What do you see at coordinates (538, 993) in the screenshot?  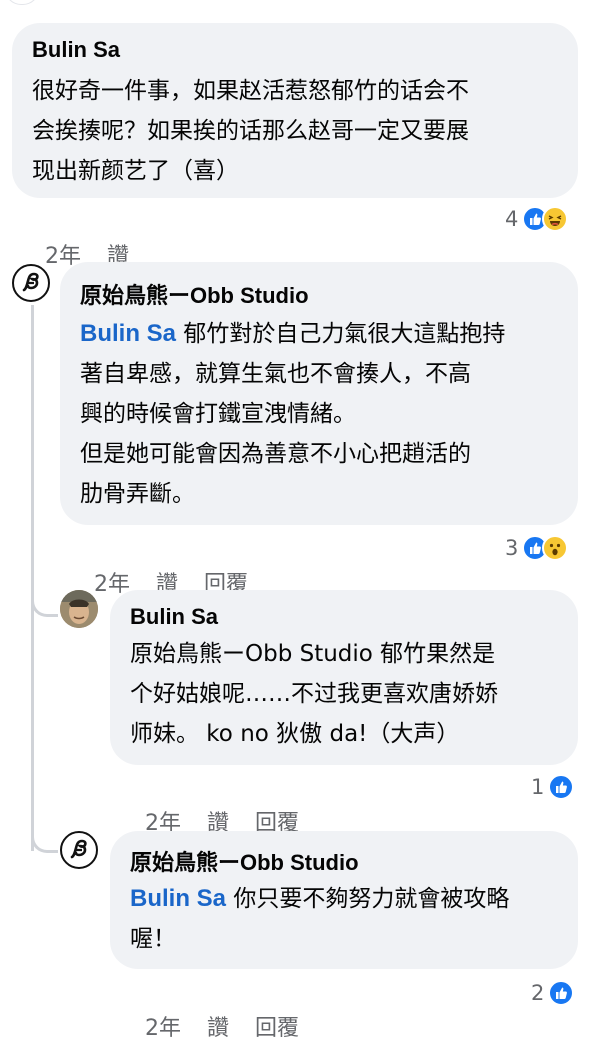 I see `reaction-count: 2` at bounding box center [538, 993].